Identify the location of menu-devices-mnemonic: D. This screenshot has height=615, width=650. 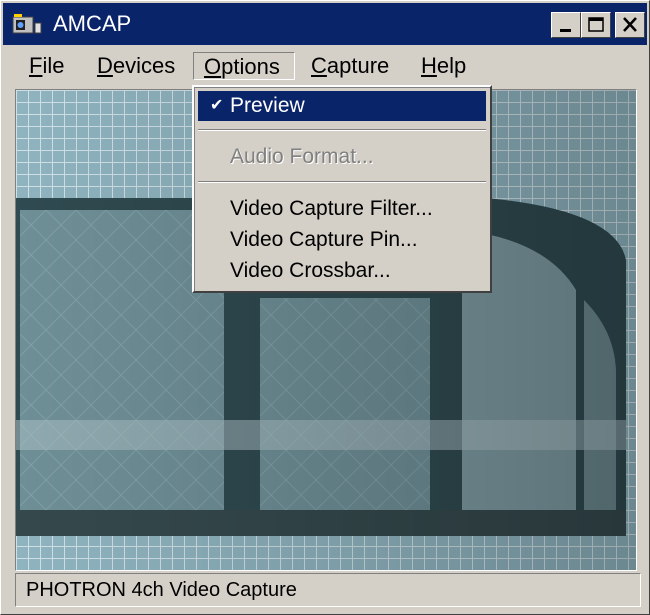
(105, 65).